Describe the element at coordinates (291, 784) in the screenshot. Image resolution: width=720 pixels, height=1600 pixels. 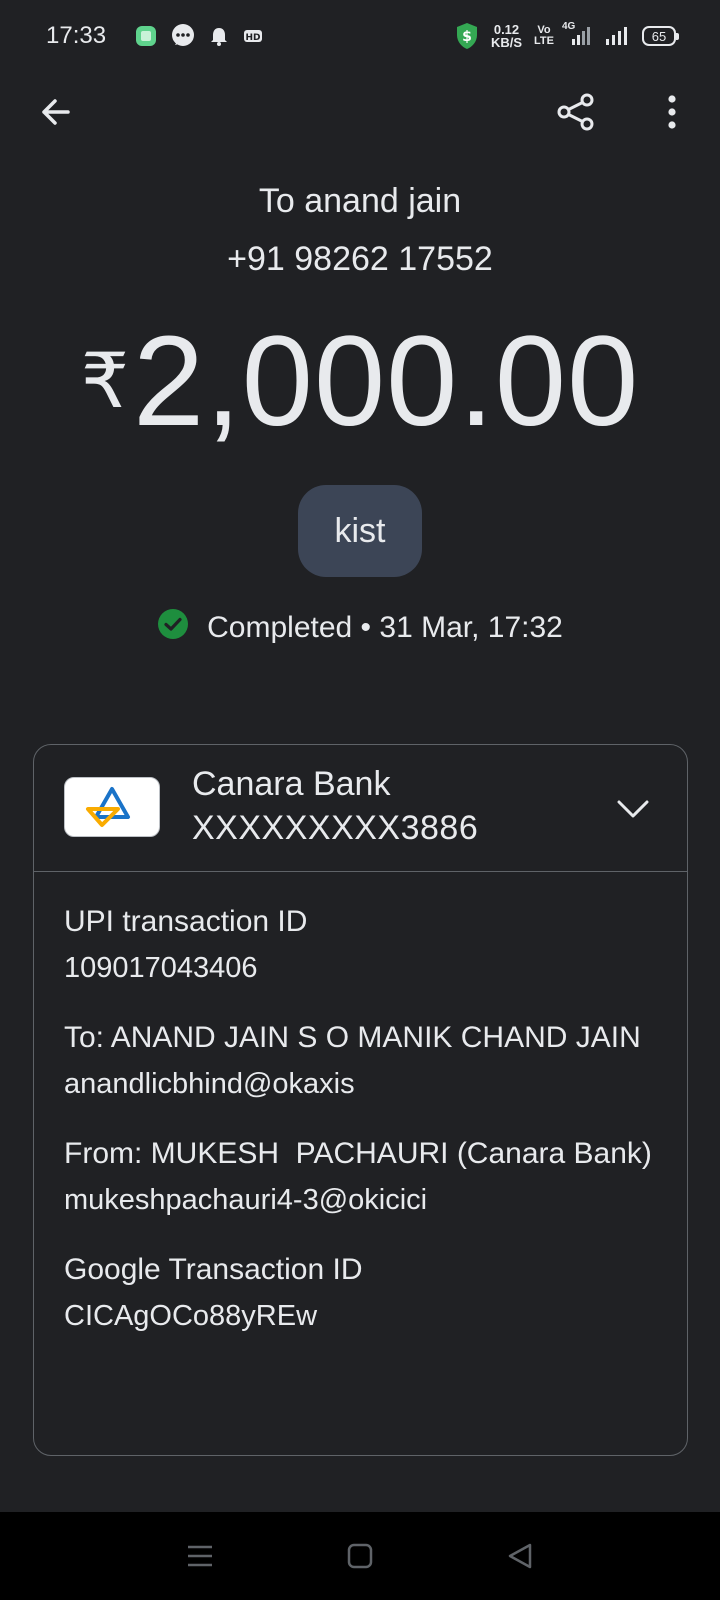
I see `bank-name: Canara Bank` at that location.